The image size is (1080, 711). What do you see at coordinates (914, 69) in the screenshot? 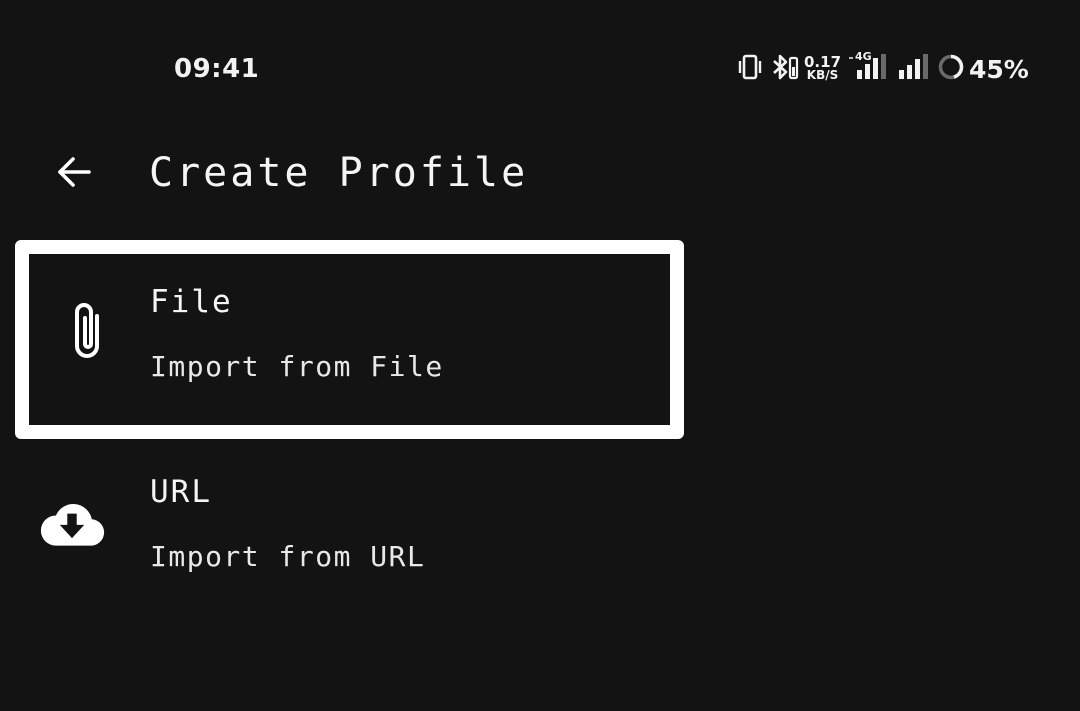
I see `signal-icon` at bounding box center [914, 69].